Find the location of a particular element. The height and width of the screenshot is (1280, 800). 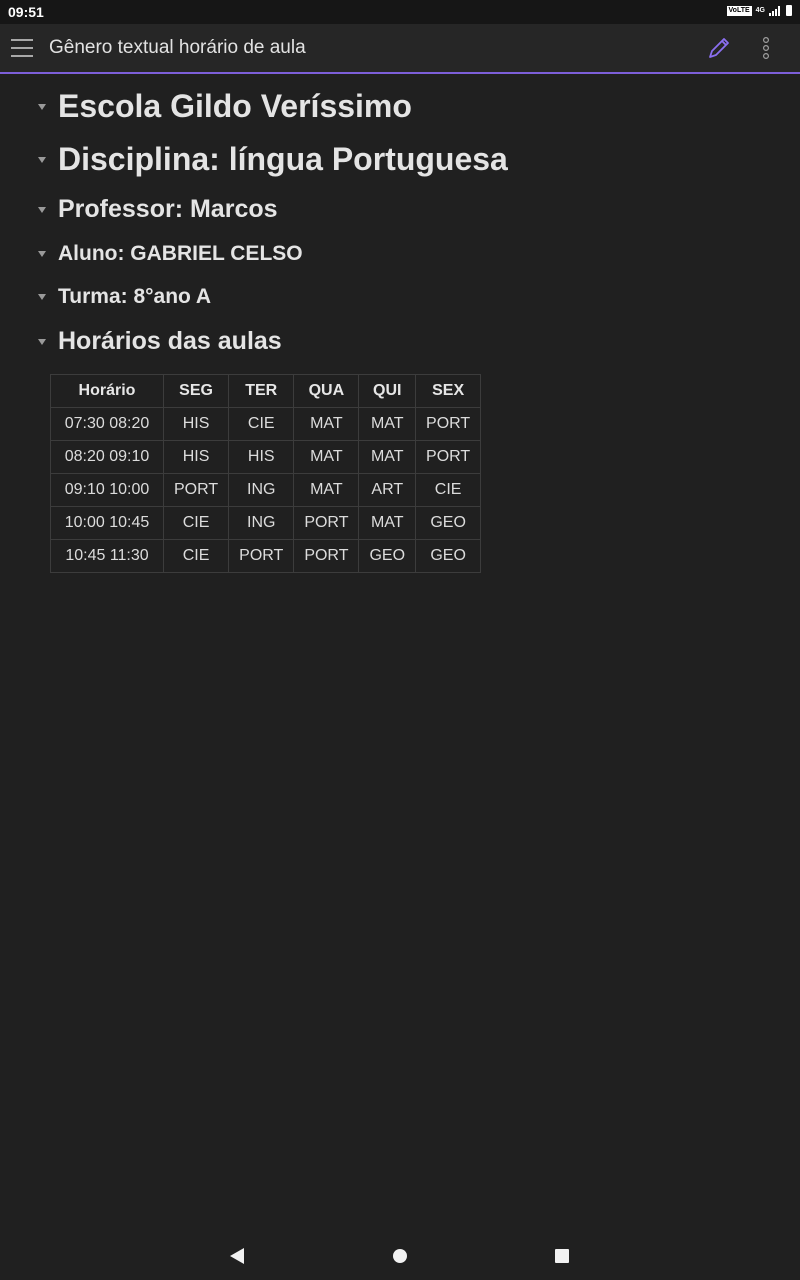

table-row: 10:45 11:30 CIE PORT PORT GEO GEO is located at coordinates (266, 556).